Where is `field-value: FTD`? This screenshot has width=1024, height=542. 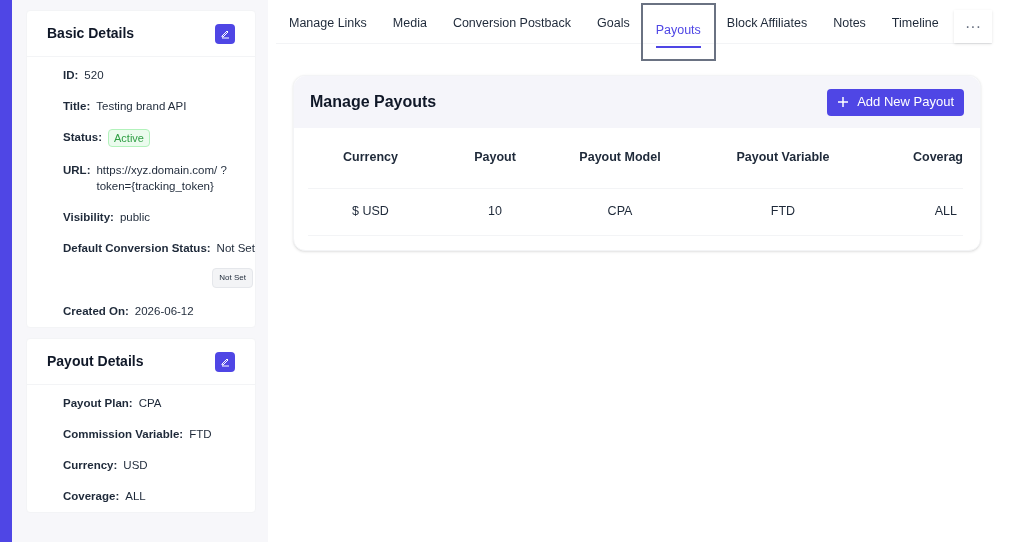 field-value: FTD is located at coordinates (200, 434).